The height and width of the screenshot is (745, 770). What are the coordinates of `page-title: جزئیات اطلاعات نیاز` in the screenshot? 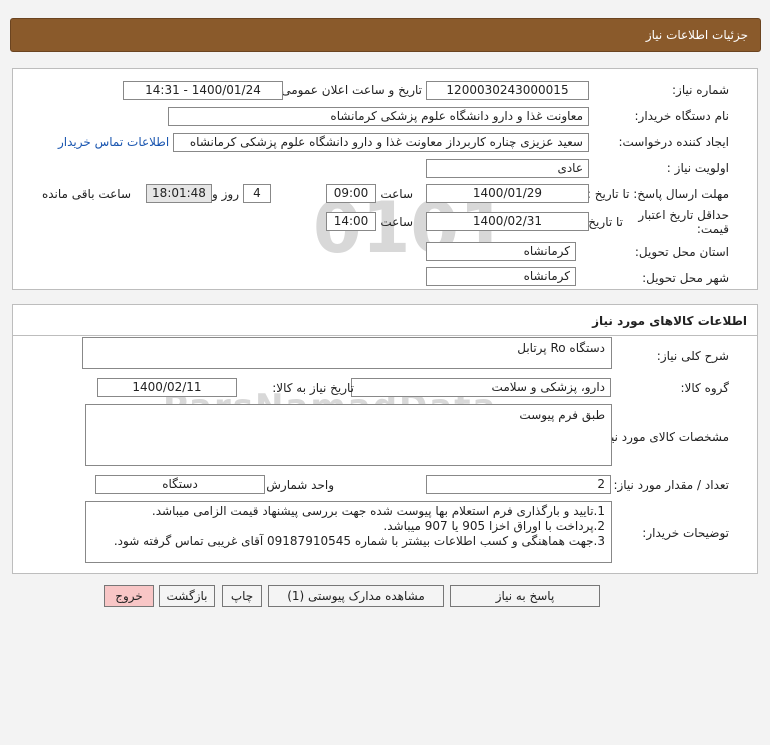 It's located at (696, 35).